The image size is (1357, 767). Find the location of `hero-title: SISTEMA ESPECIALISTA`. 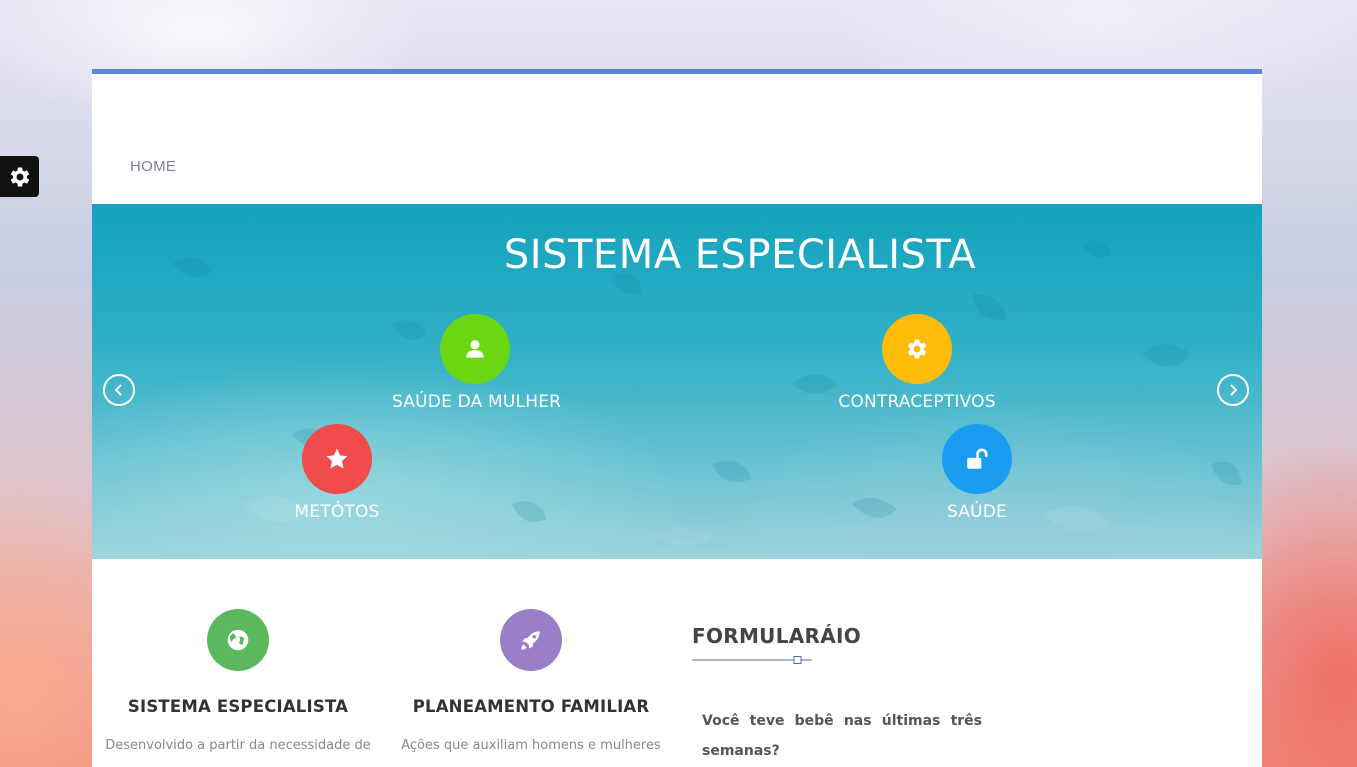

hero-title: SISTEMA ESPECIALISTA is located at coordinates (740, 255).